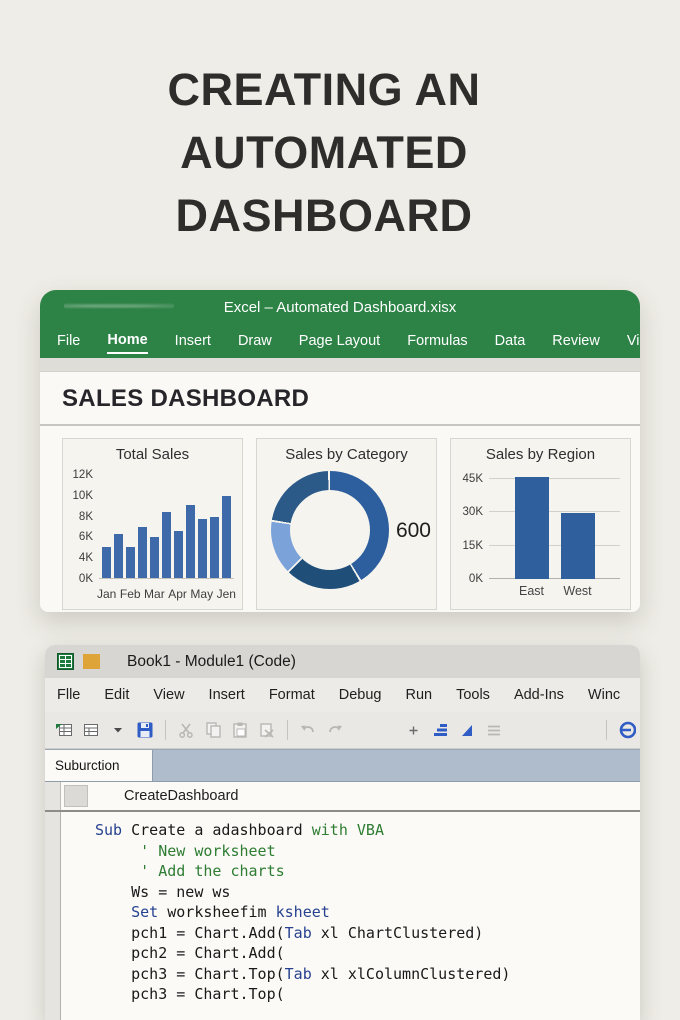  I want to click on poster-title-line: DASHBOARD, so click(324, 215).